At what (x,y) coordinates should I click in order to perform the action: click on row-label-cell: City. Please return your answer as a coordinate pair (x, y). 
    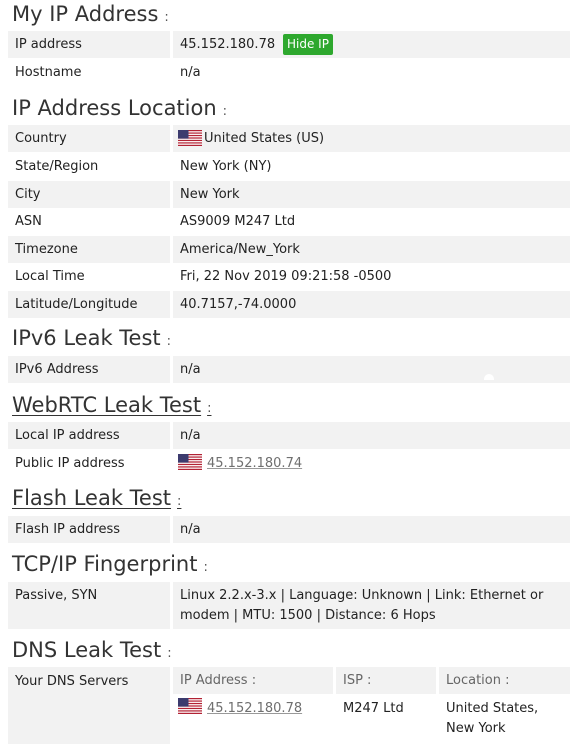
    Looking at the image, I should click on (89, 194).